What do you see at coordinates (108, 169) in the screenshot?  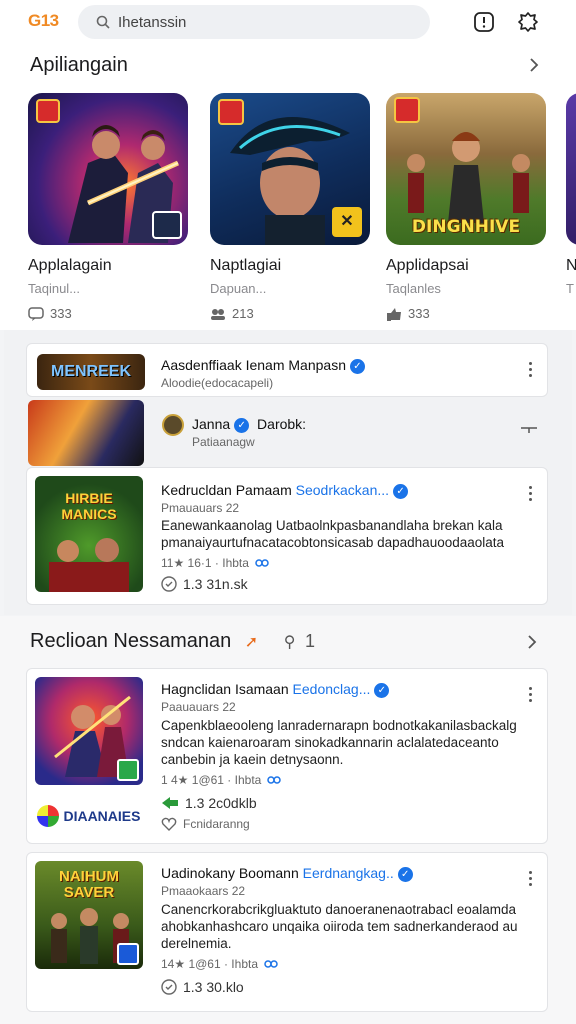 I see `app-artwork` at bounding box center [108, 169].